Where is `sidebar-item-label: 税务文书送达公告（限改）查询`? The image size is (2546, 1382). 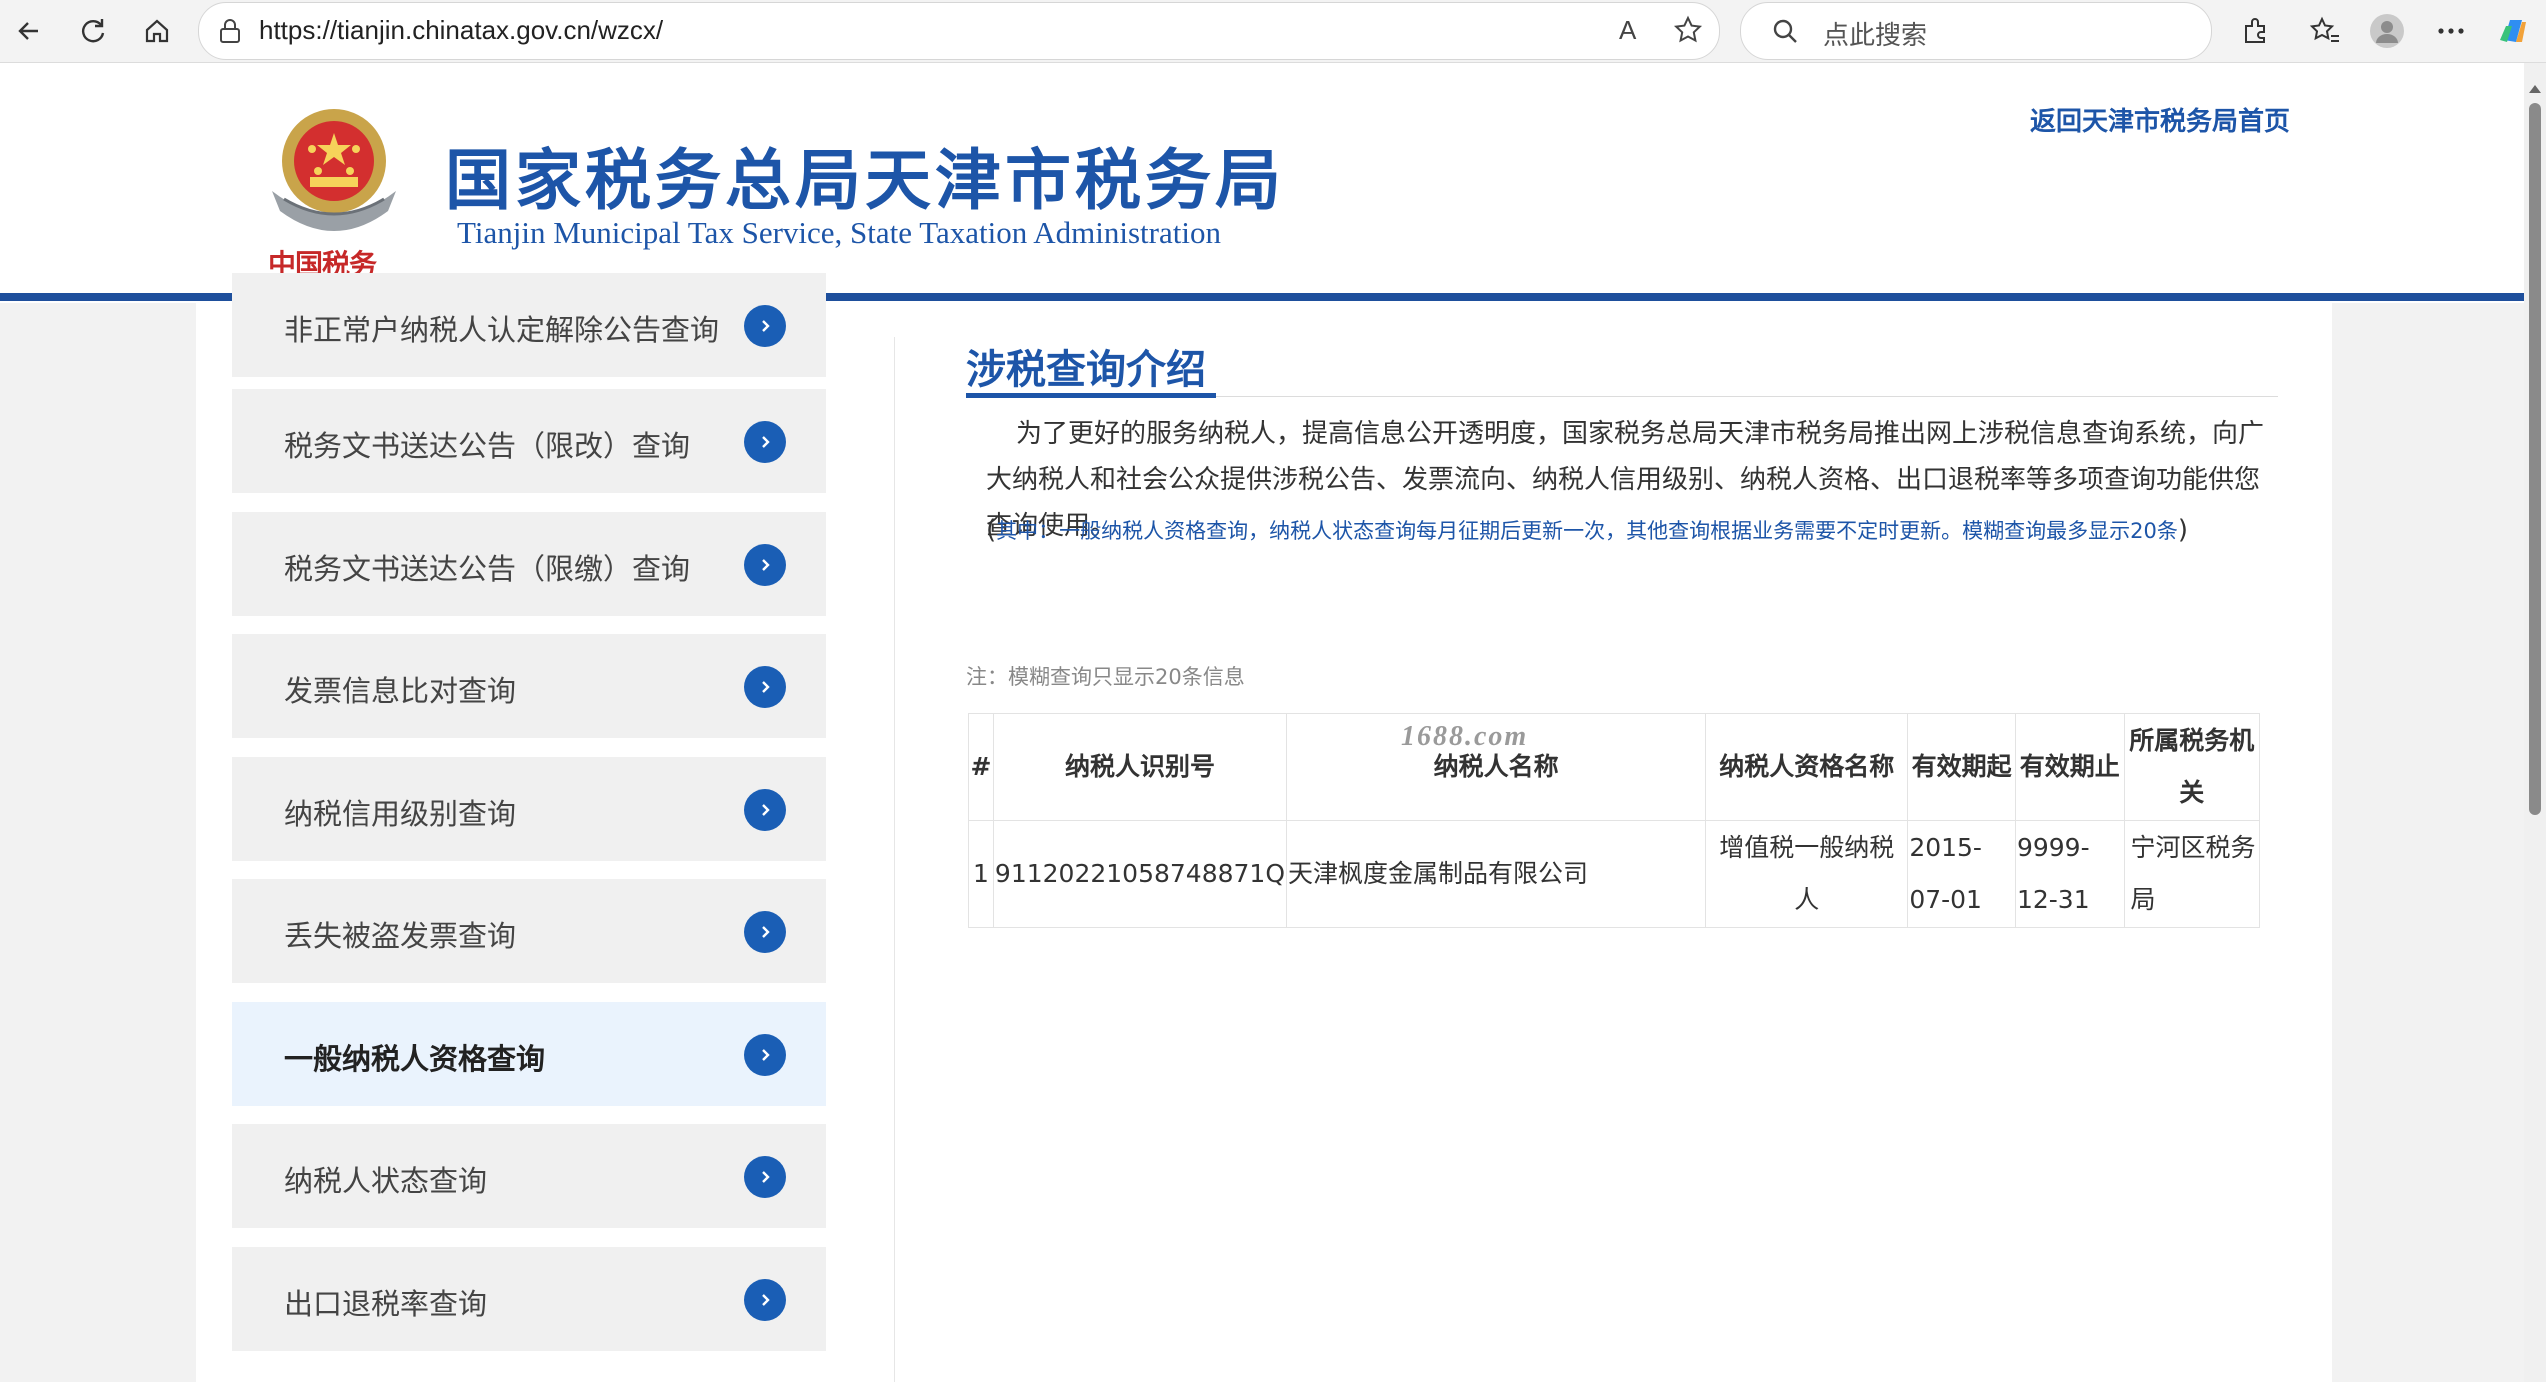 sidebar-item-label: 税务文书送达公告（限改）查询 is located at coordinates (487, 446).